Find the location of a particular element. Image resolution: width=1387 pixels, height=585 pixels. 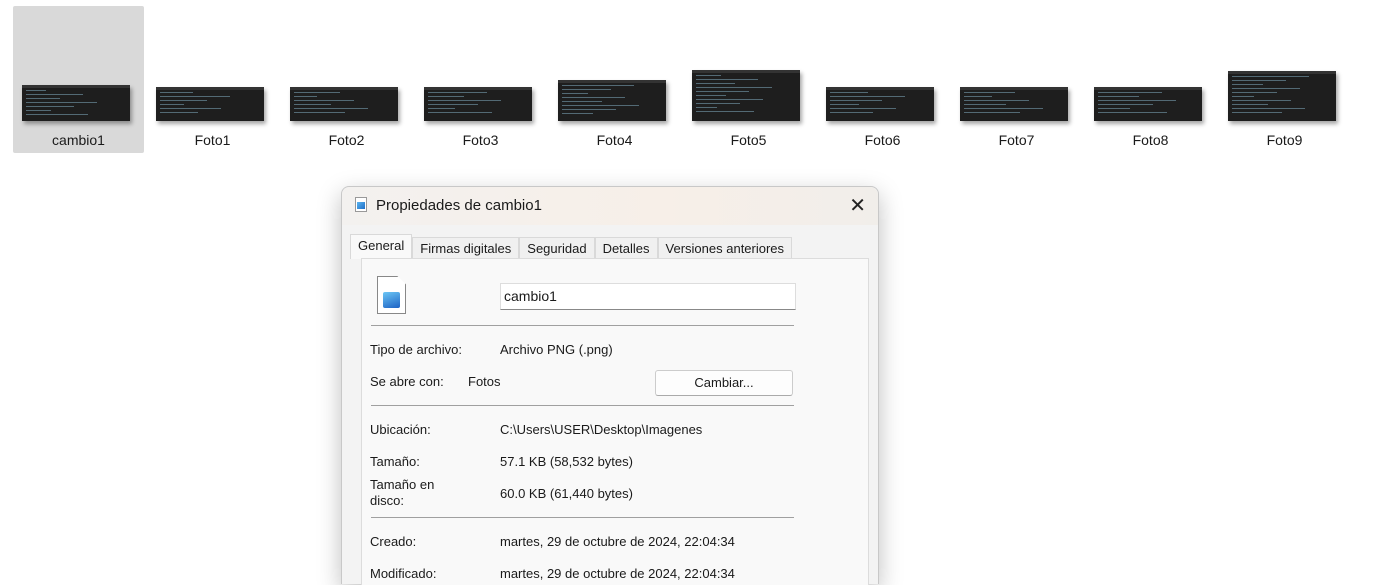

file-item: cambio1 is located at coordinates (78, 79).